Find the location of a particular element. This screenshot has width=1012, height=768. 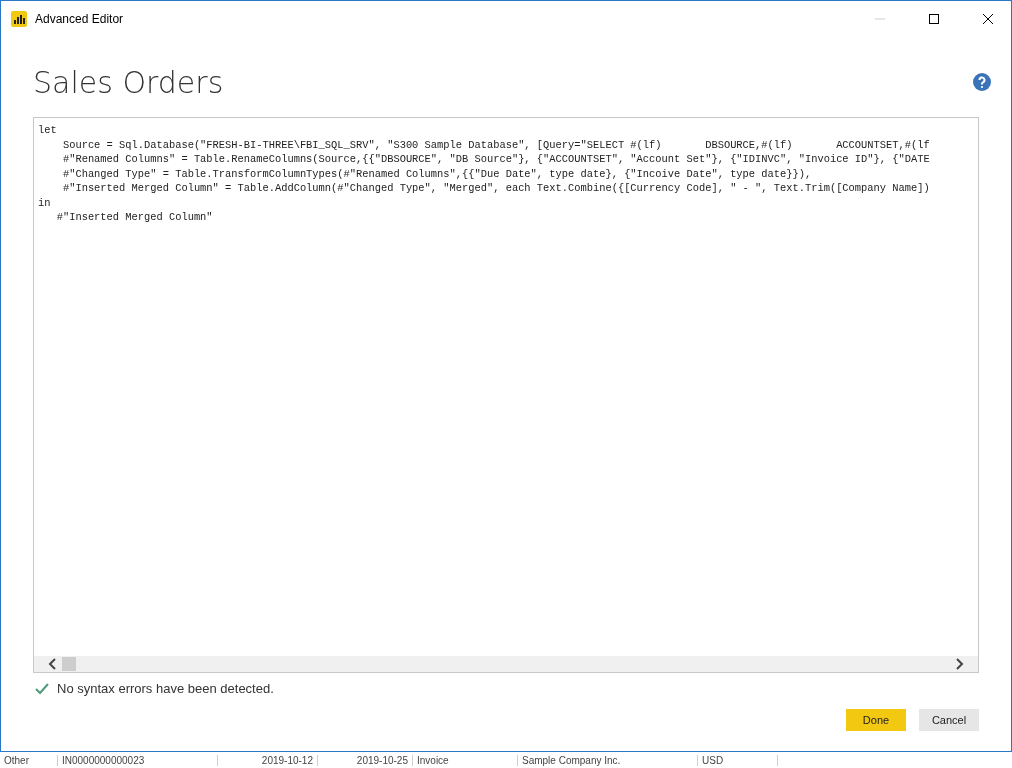

table-cell: 2019-10-12 is located at coordinates (268, 760).